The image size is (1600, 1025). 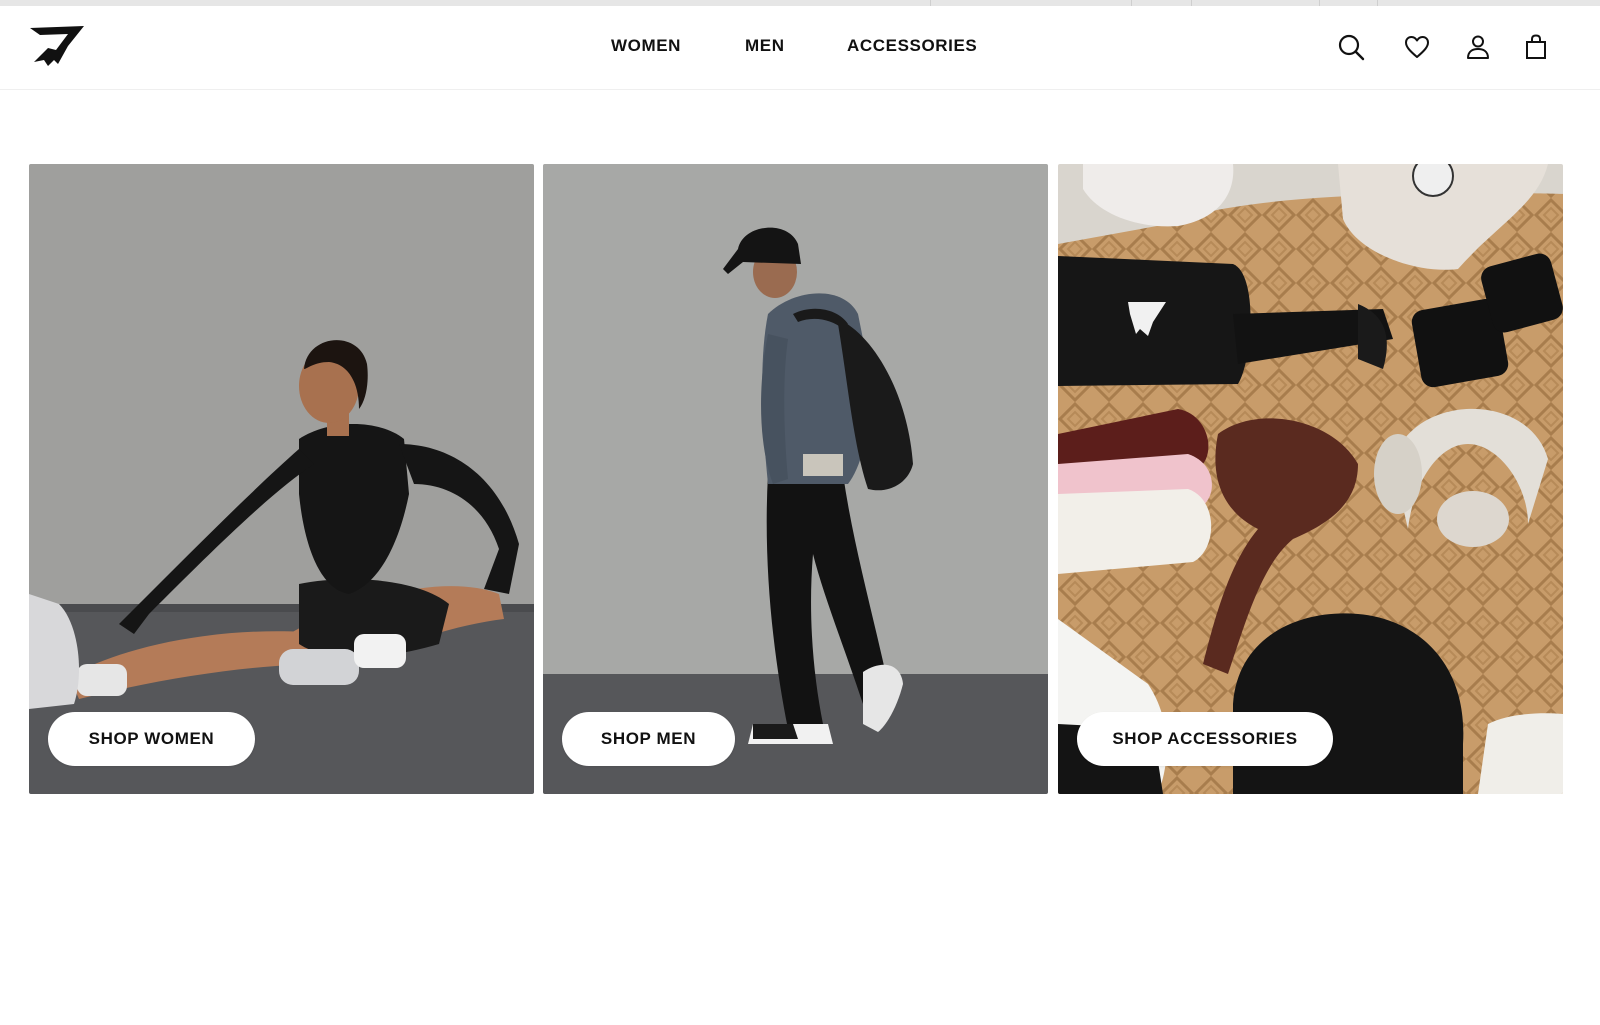 I want to click on bag-icon, so click(x=1536, y=47).